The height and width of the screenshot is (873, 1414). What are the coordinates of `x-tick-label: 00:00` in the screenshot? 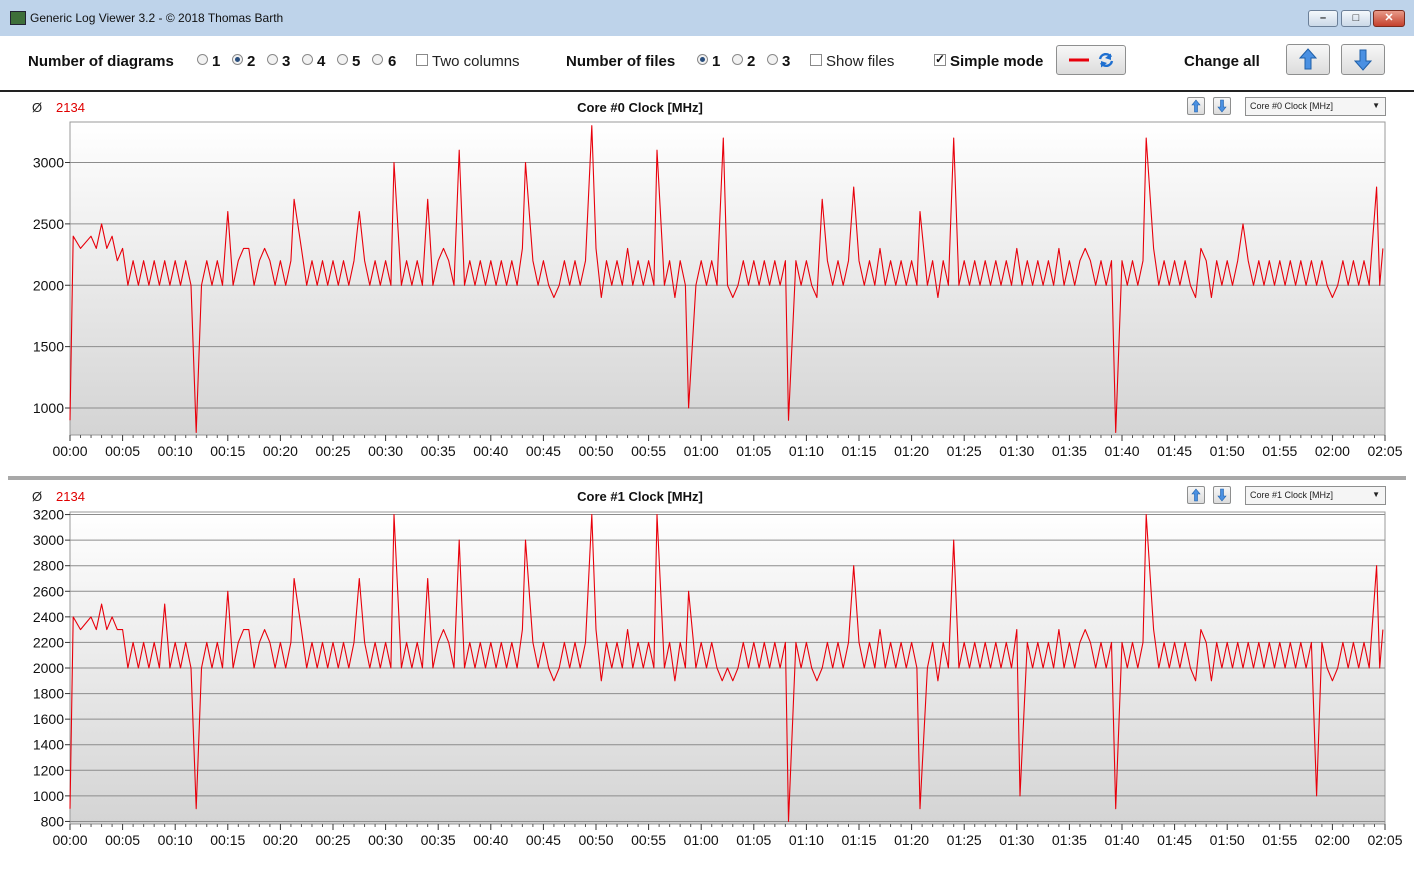 It's located at (69, 840).